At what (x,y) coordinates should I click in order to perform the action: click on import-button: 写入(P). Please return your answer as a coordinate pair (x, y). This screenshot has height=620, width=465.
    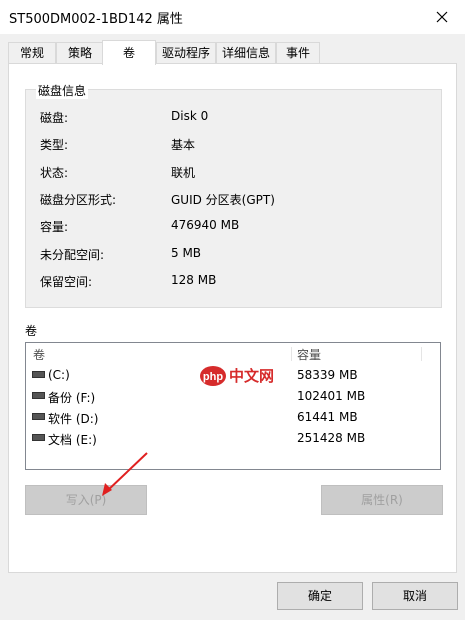
    Looking at the image, I should click on (86, 500).